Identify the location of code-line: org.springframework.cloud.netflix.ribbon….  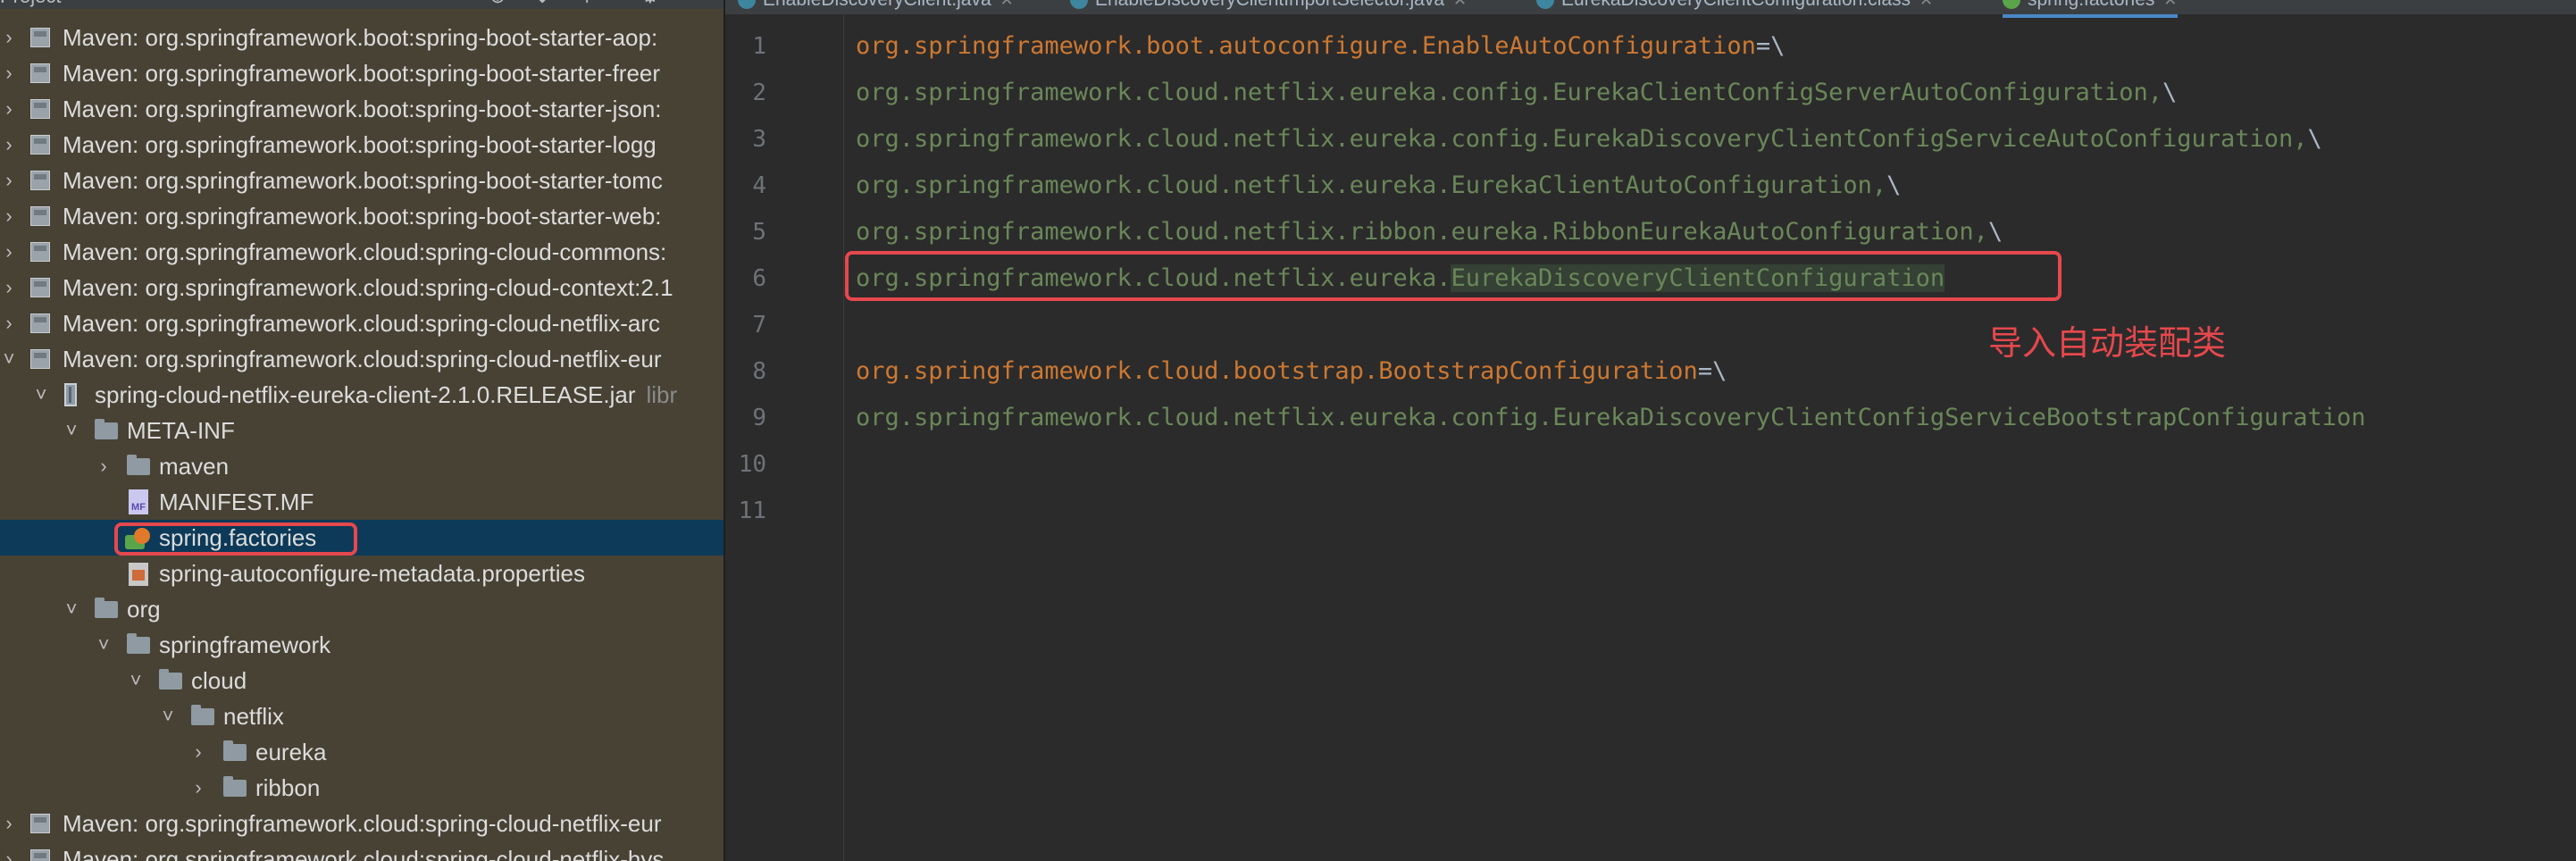
(1430, 232).